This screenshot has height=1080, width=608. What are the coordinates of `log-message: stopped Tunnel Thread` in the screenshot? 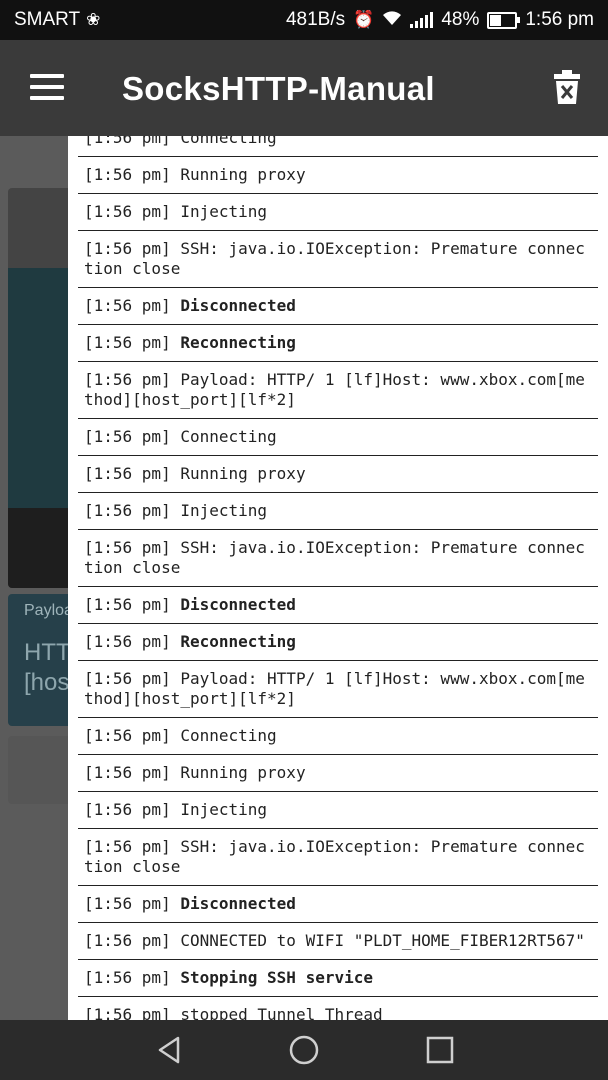 It's located at (281, 1012).